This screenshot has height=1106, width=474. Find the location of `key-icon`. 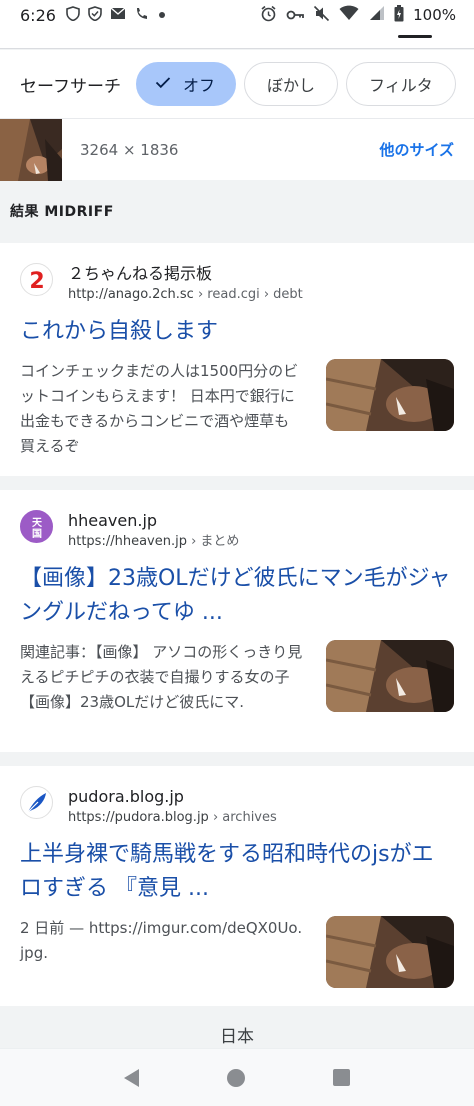

key-icon is located at coordinates (295, 15).